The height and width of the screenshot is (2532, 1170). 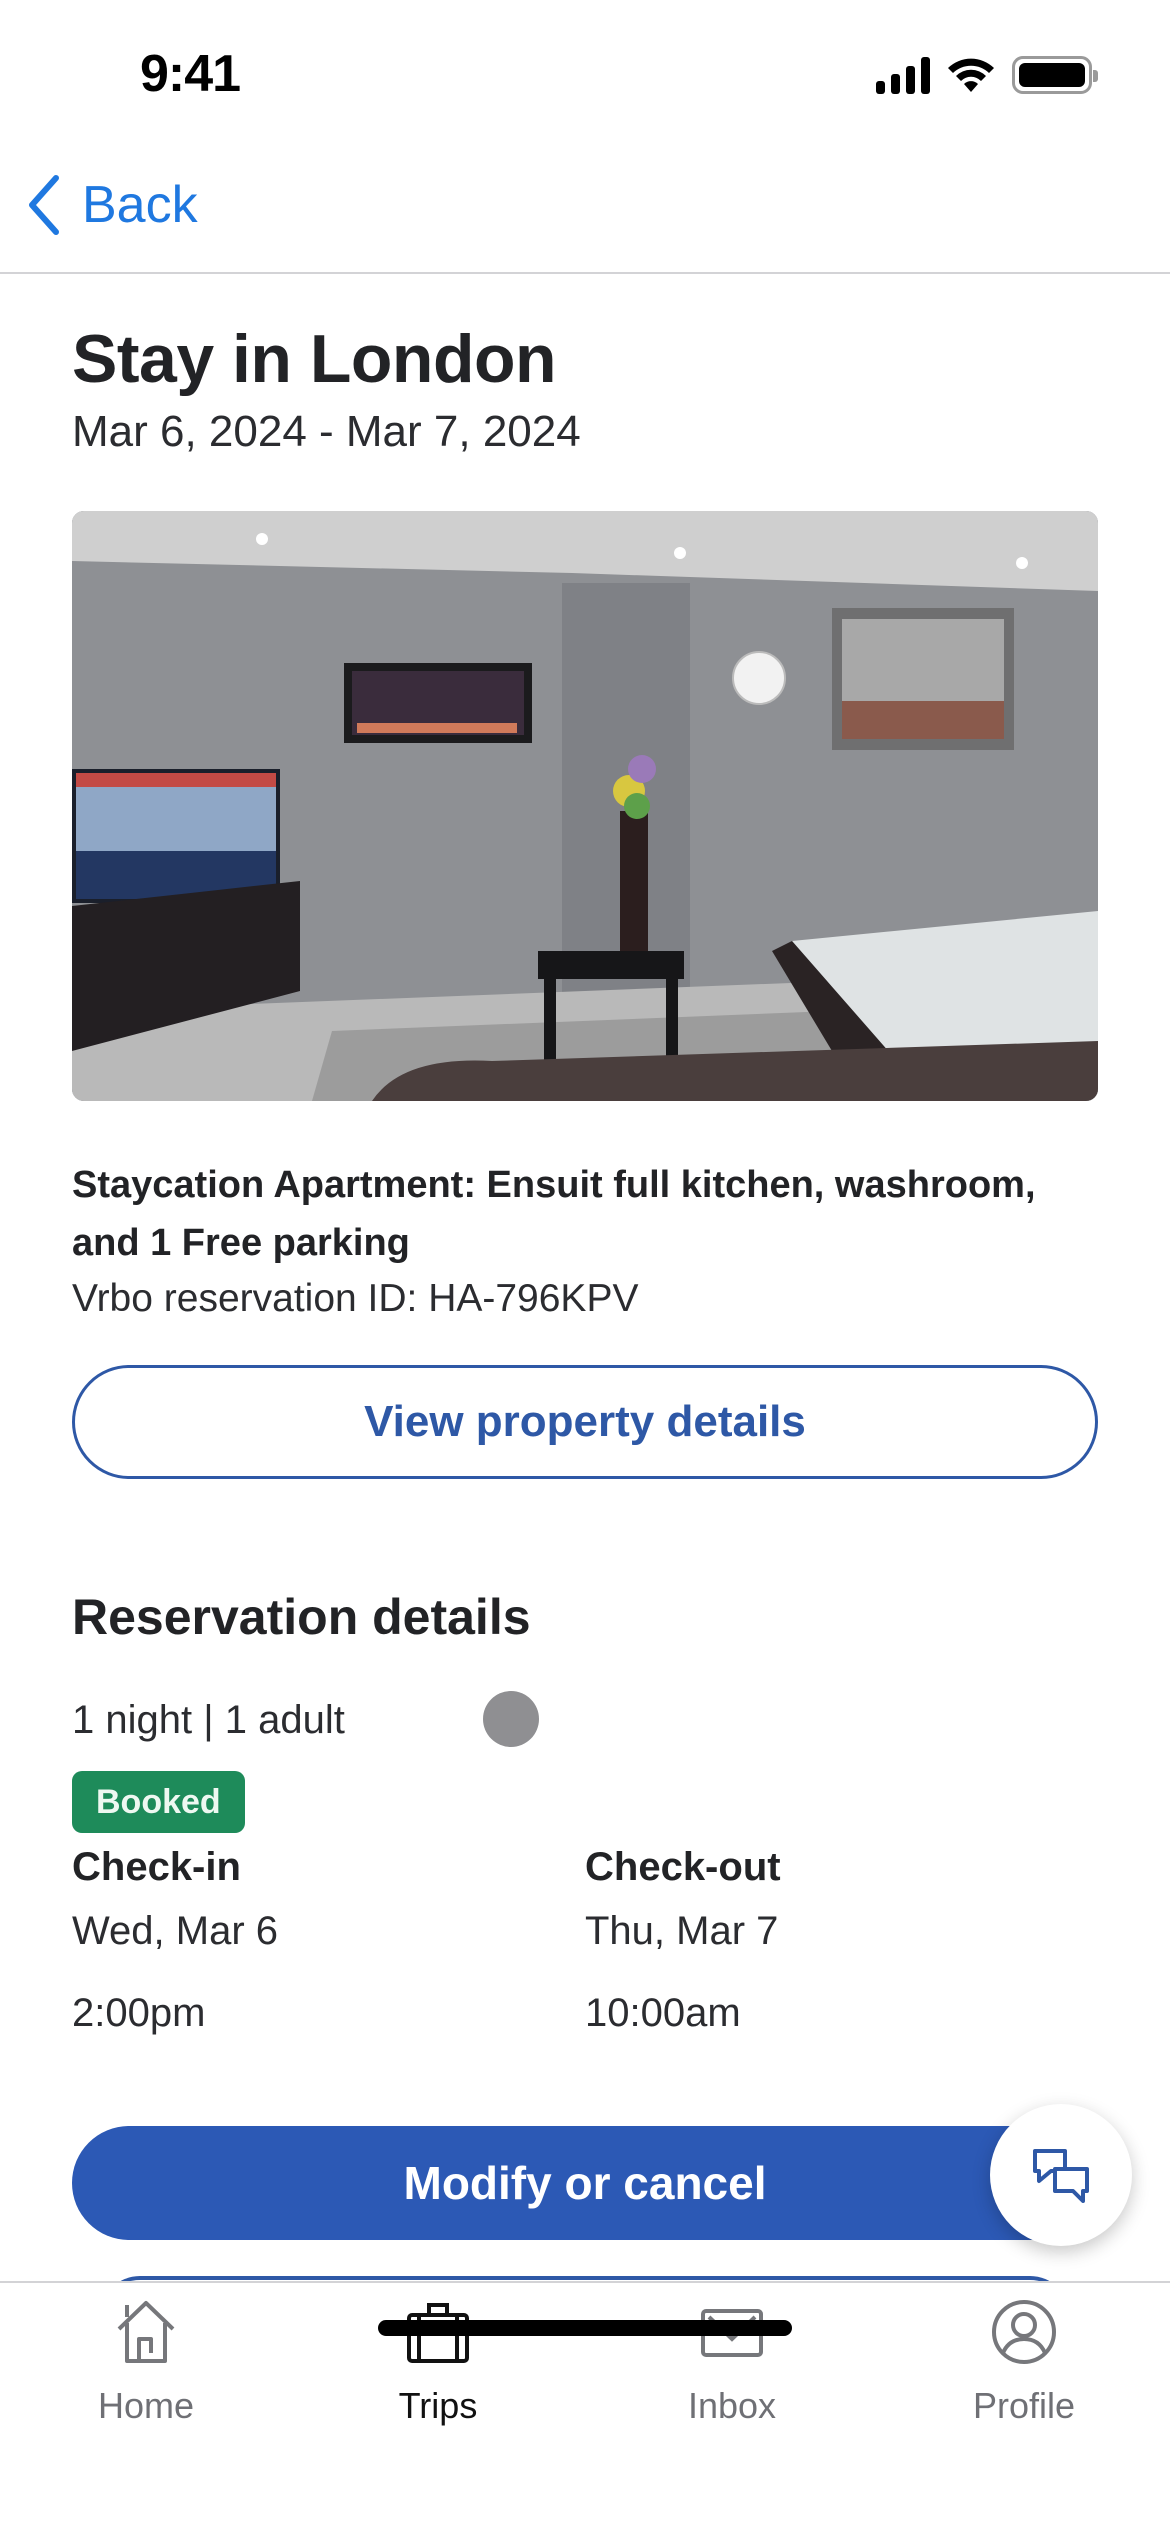 I want to click on page-title: Stay in London, so click(x=314, y=359).